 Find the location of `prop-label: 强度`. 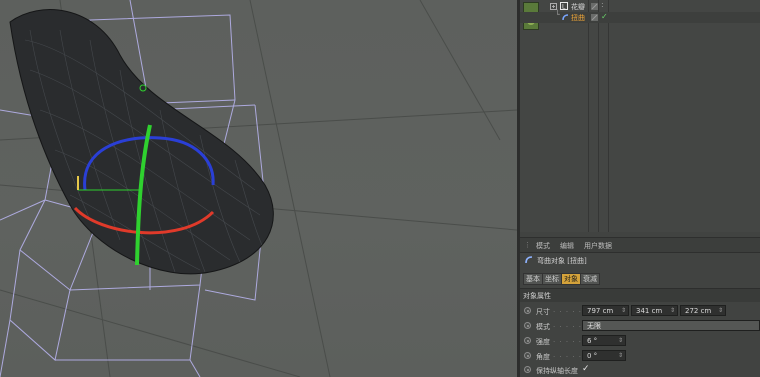

prop-label: 强度 is located at coordinates (543, 342).